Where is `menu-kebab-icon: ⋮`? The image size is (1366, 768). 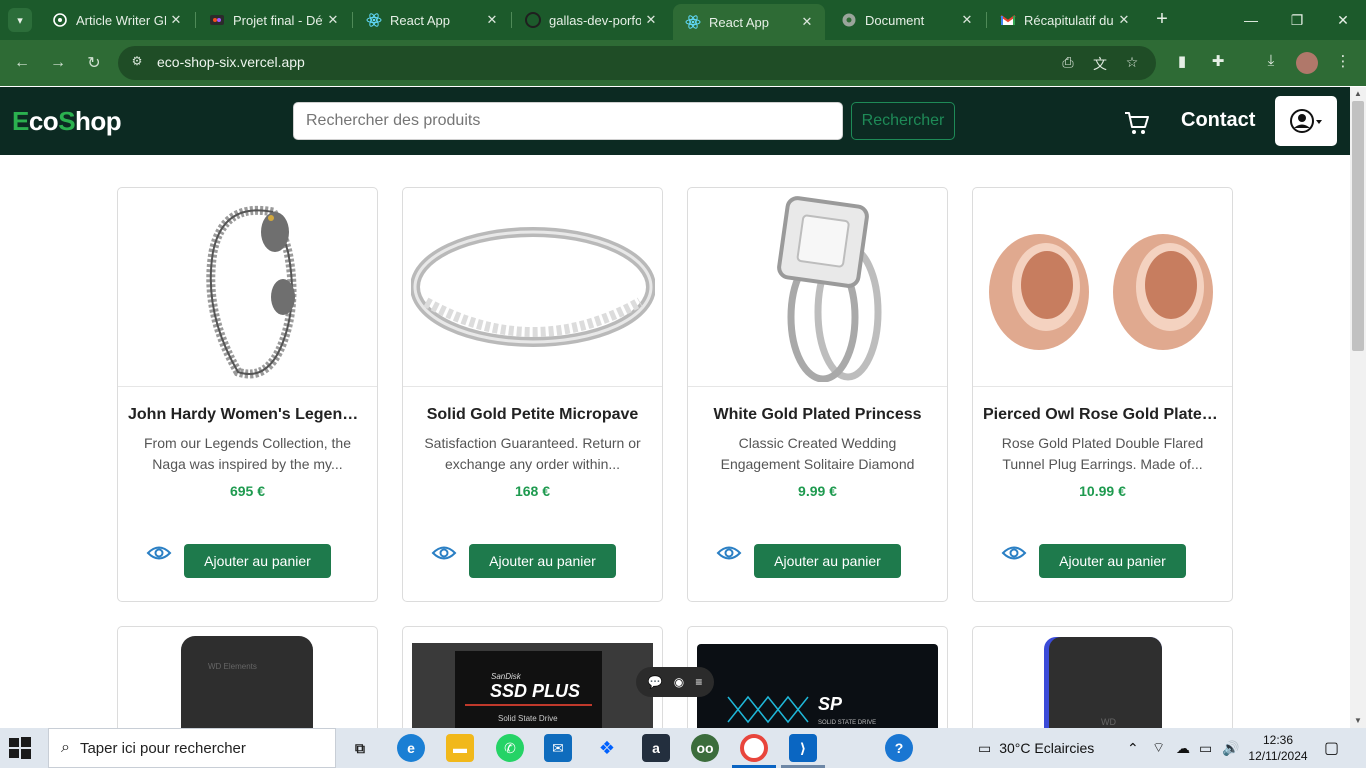 menu-kebab-icon: ⋮ is located at coordinates (1343, 63).